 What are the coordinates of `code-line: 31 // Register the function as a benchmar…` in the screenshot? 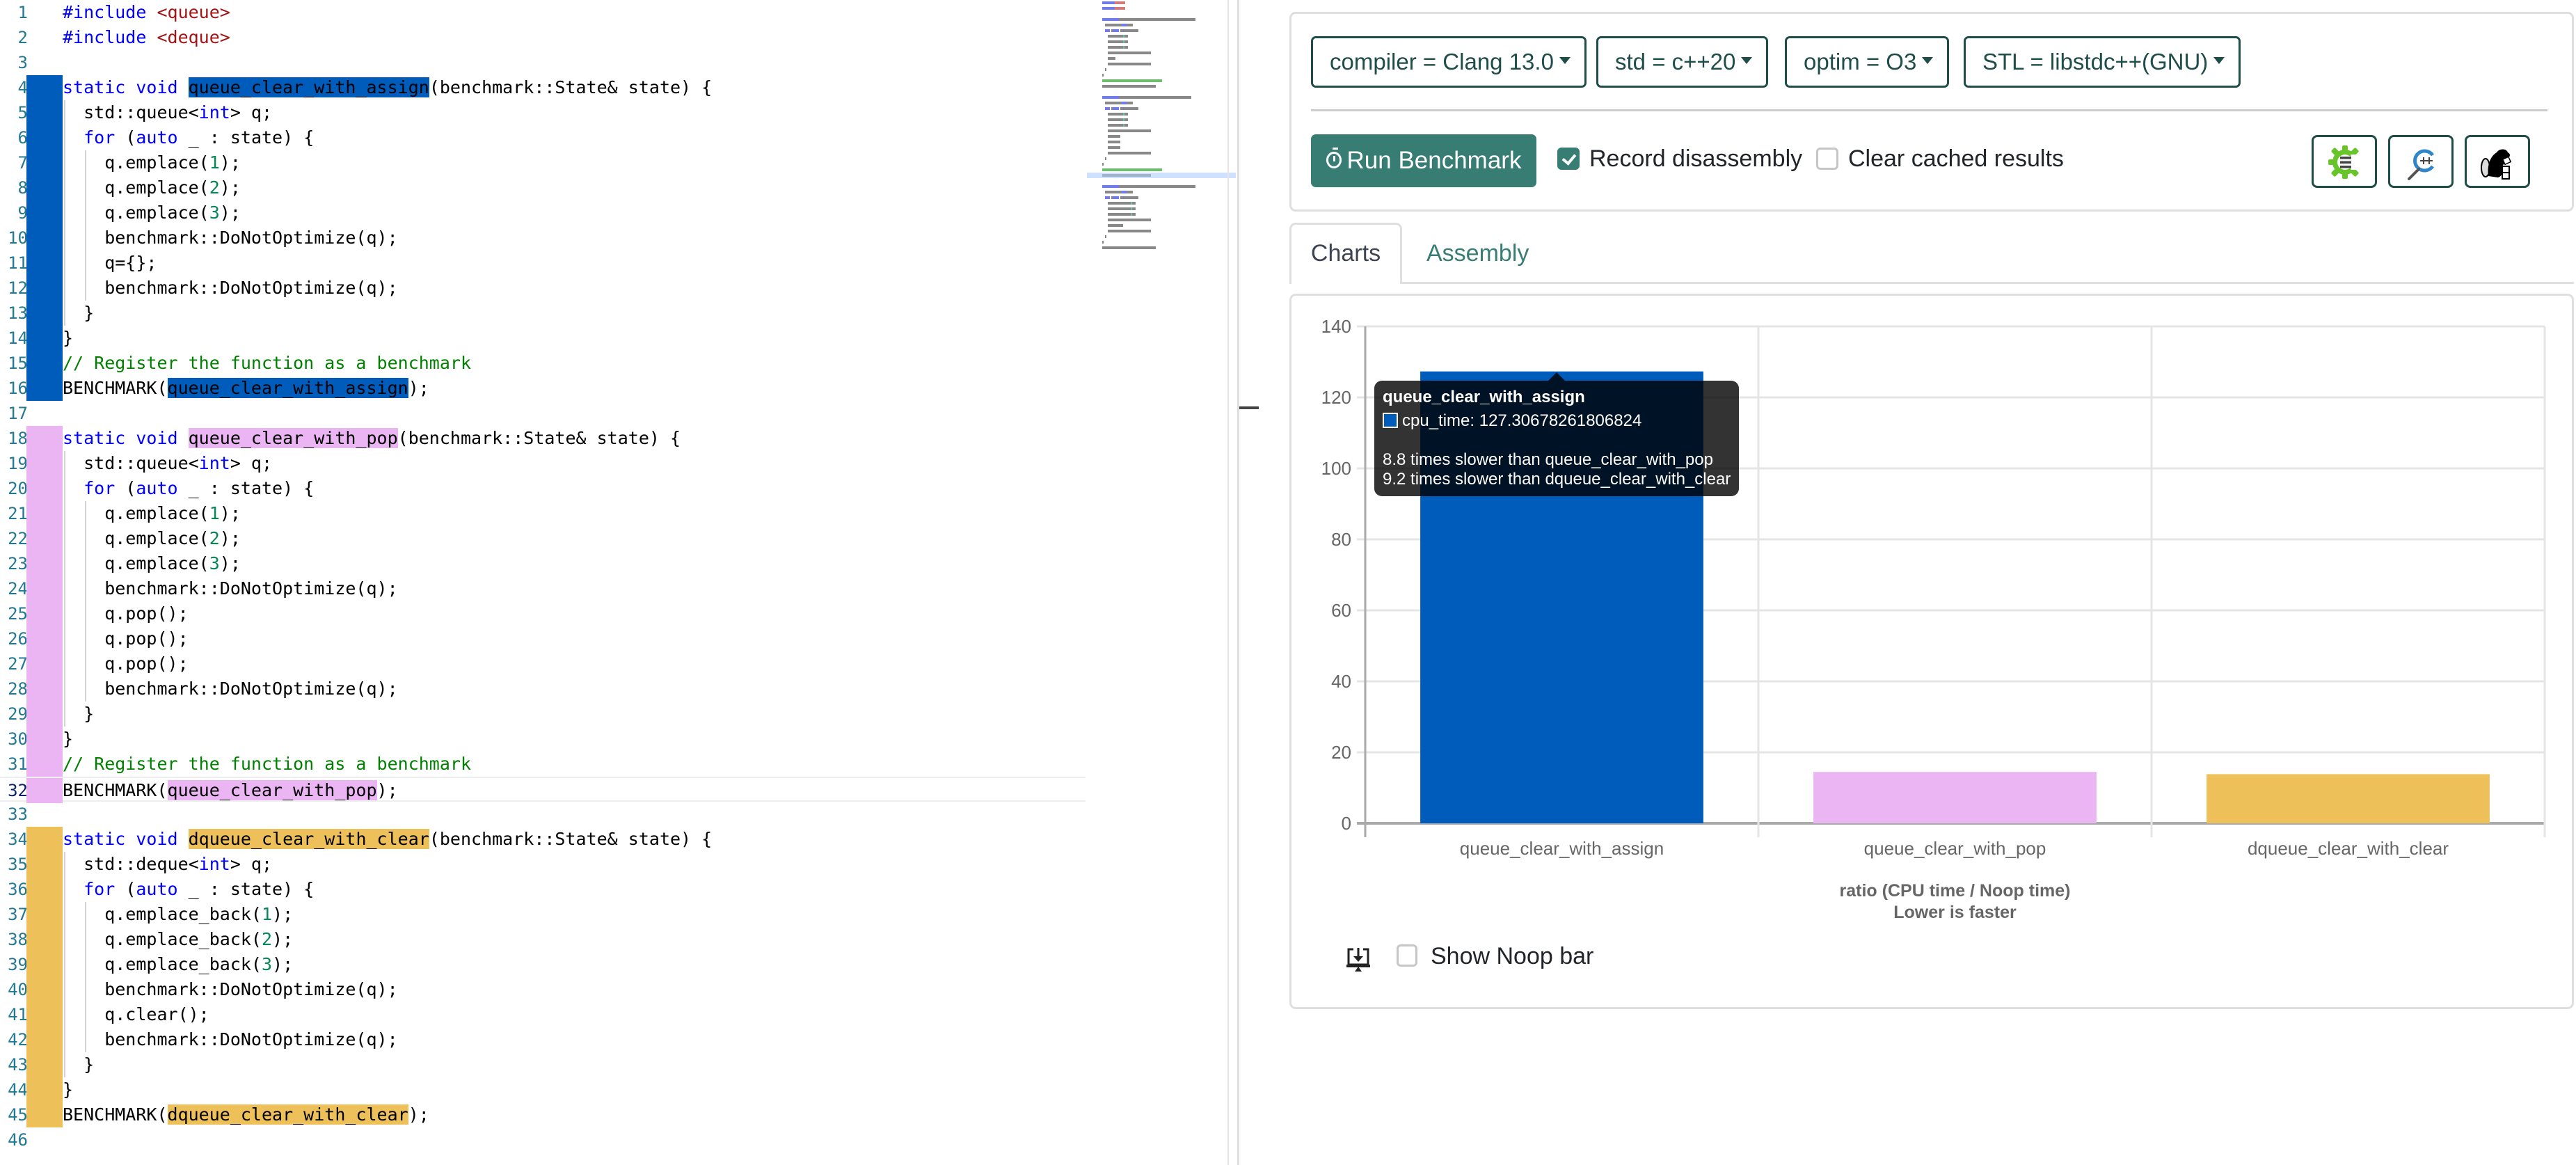 It's located at (543, 764).